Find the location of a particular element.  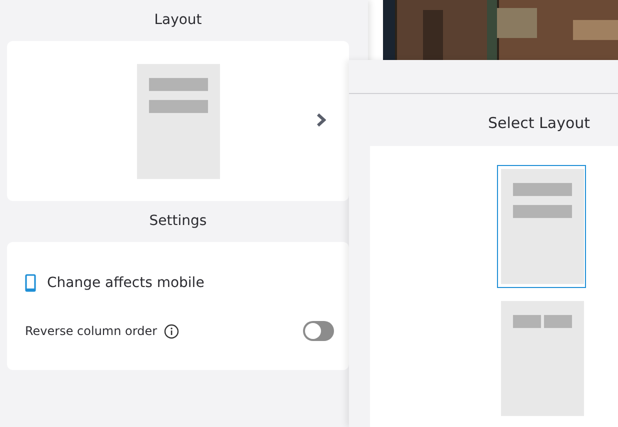

panel-title: Select Layout is located at coordinates (539, 123).